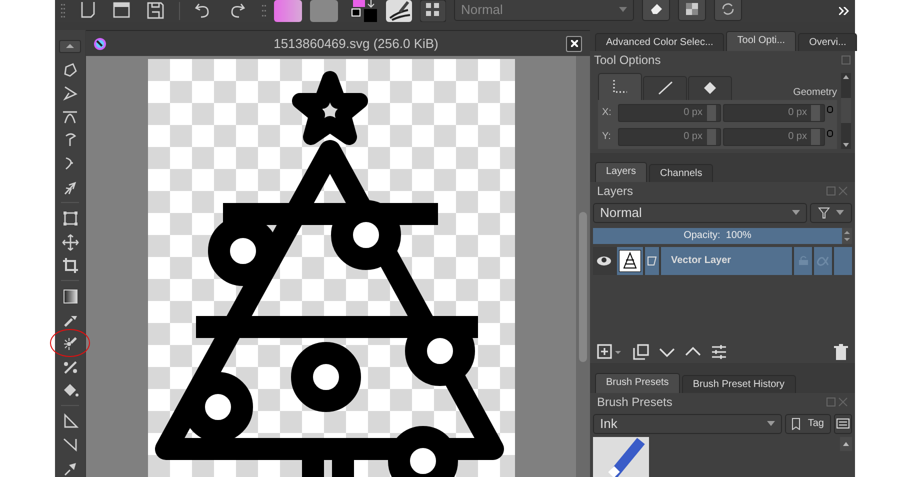 The height and width of the screenshot is (477, 909). What do you see at coordinates (652, 261) in the screenshot?
I see `vector-shape-icon` at bounding box center [652, 261].